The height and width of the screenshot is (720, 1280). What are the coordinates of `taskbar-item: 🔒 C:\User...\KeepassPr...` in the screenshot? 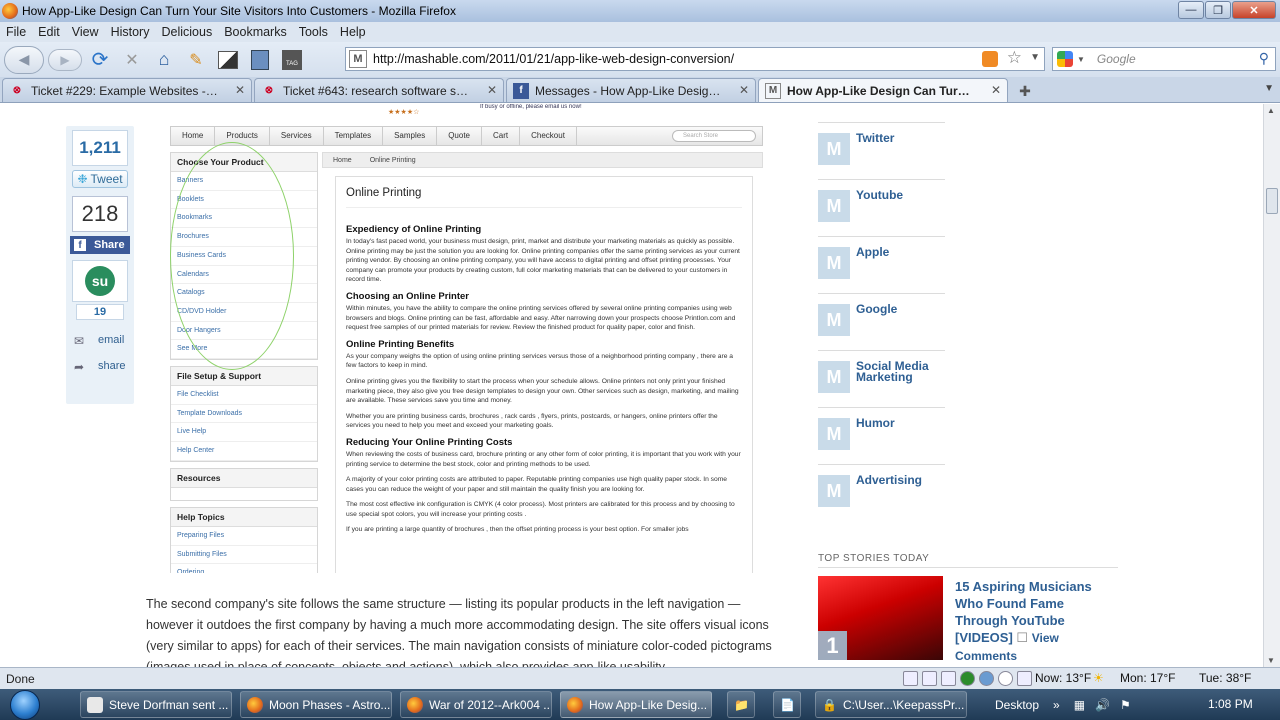 It's located at (891, 704).